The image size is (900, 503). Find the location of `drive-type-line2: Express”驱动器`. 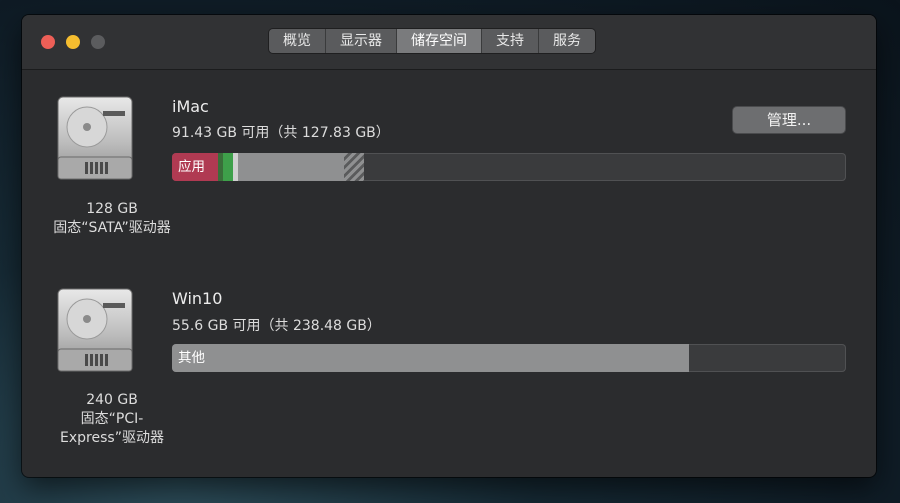

drive-type-line2: Express”驱动器 is located at coordinates (112, 438).